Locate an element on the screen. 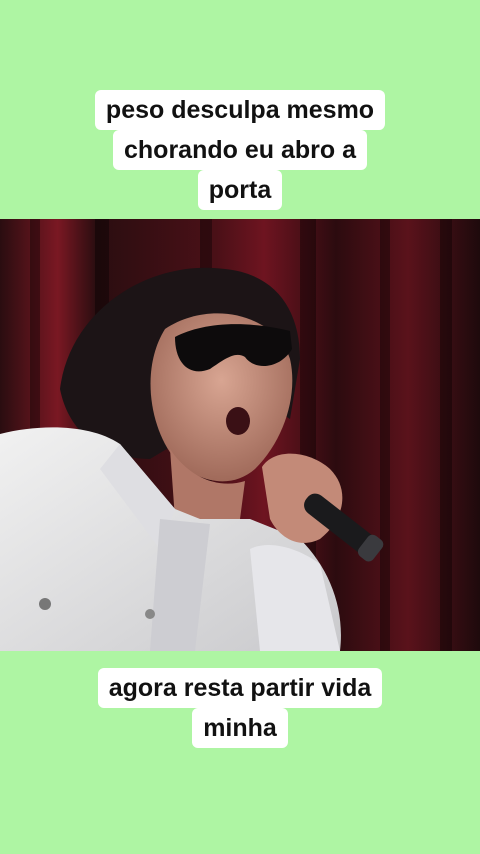  bottom-caption: agora resta partir vida minha is located at coordinates (240, 708).